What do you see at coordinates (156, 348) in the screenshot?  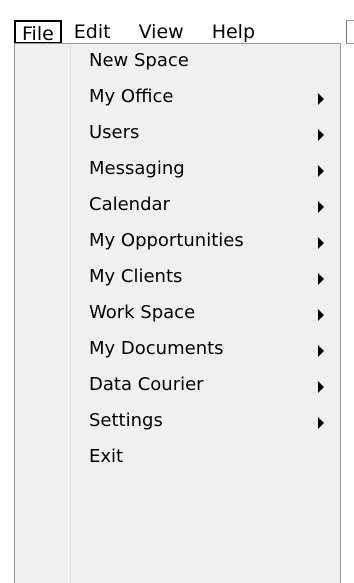 I see `menu-item-label: My Documents` at bounding box center [156, 348].